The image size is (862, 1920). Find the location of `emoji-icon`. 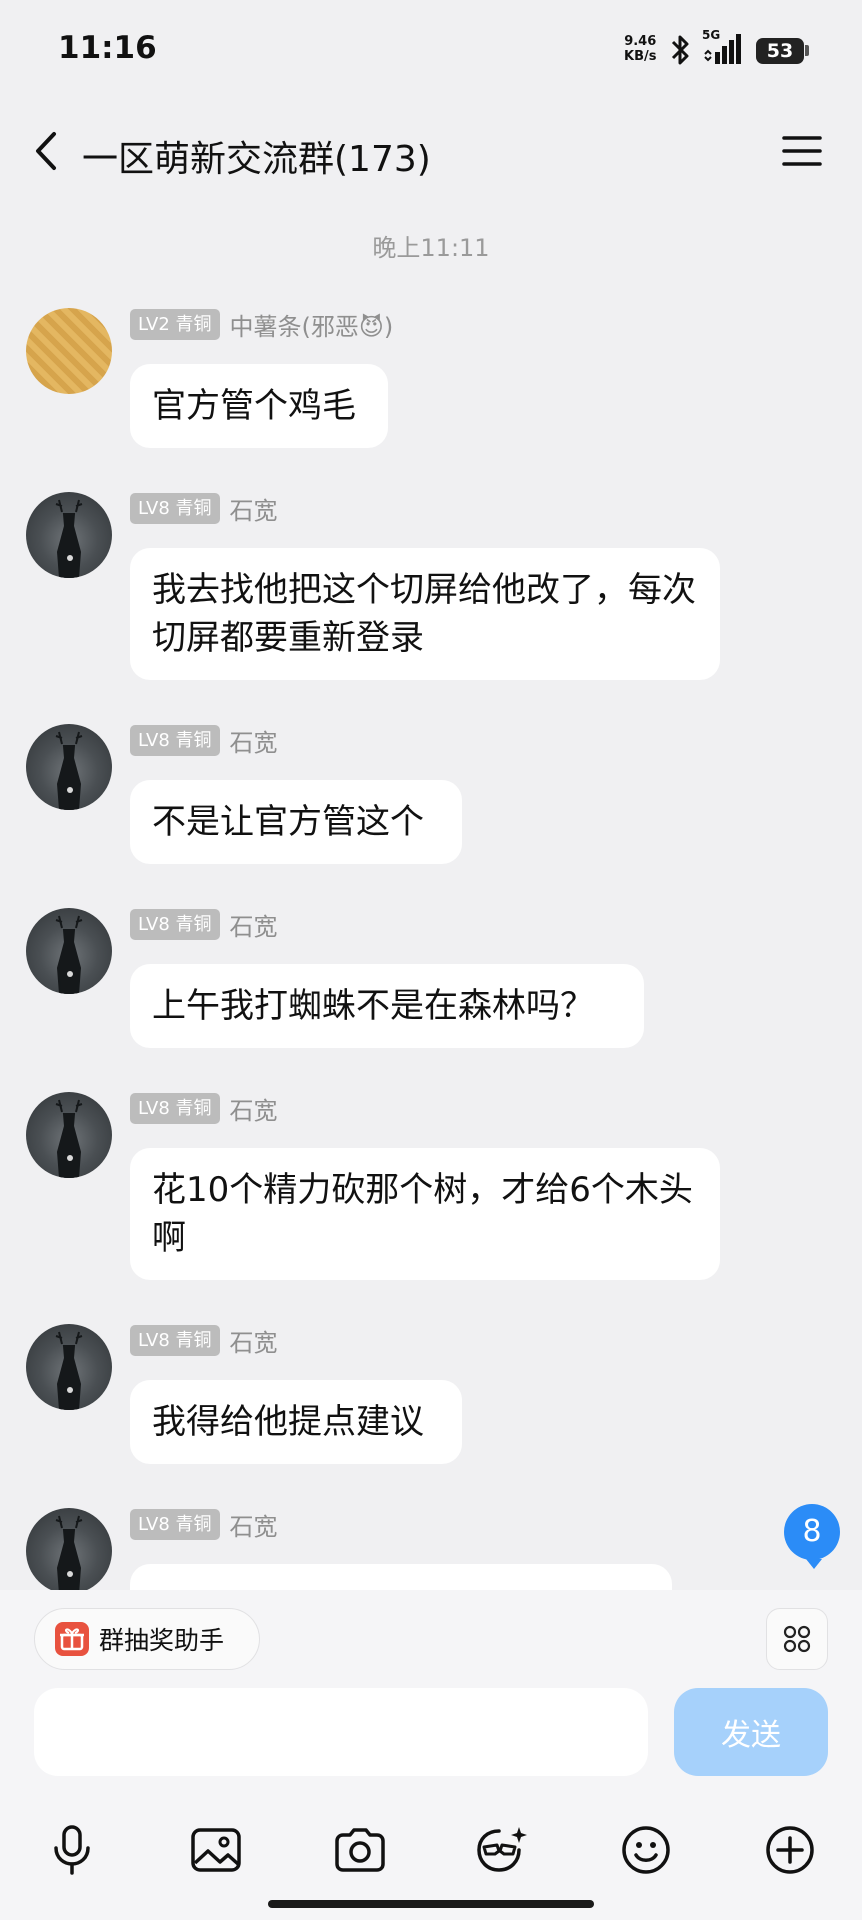

emoji-icon is located at coordinates (646, 1850).